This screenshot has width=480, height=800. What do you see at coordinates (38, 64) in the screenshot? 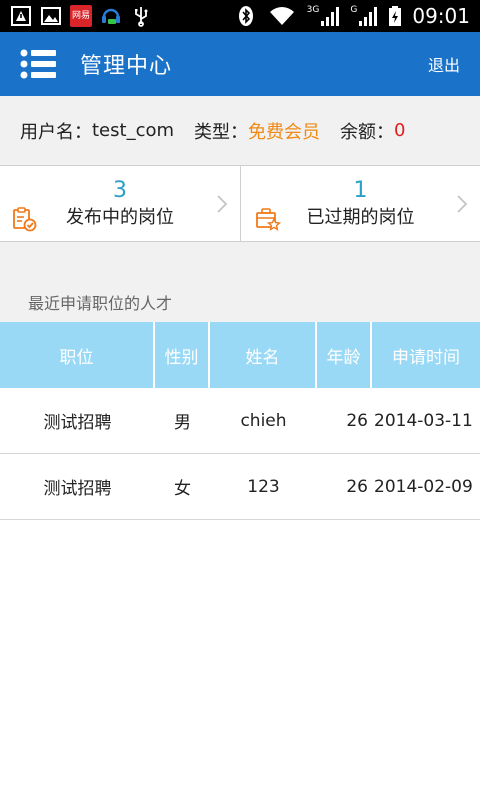
I see `menu-icon` at bounding box center [38, 64].